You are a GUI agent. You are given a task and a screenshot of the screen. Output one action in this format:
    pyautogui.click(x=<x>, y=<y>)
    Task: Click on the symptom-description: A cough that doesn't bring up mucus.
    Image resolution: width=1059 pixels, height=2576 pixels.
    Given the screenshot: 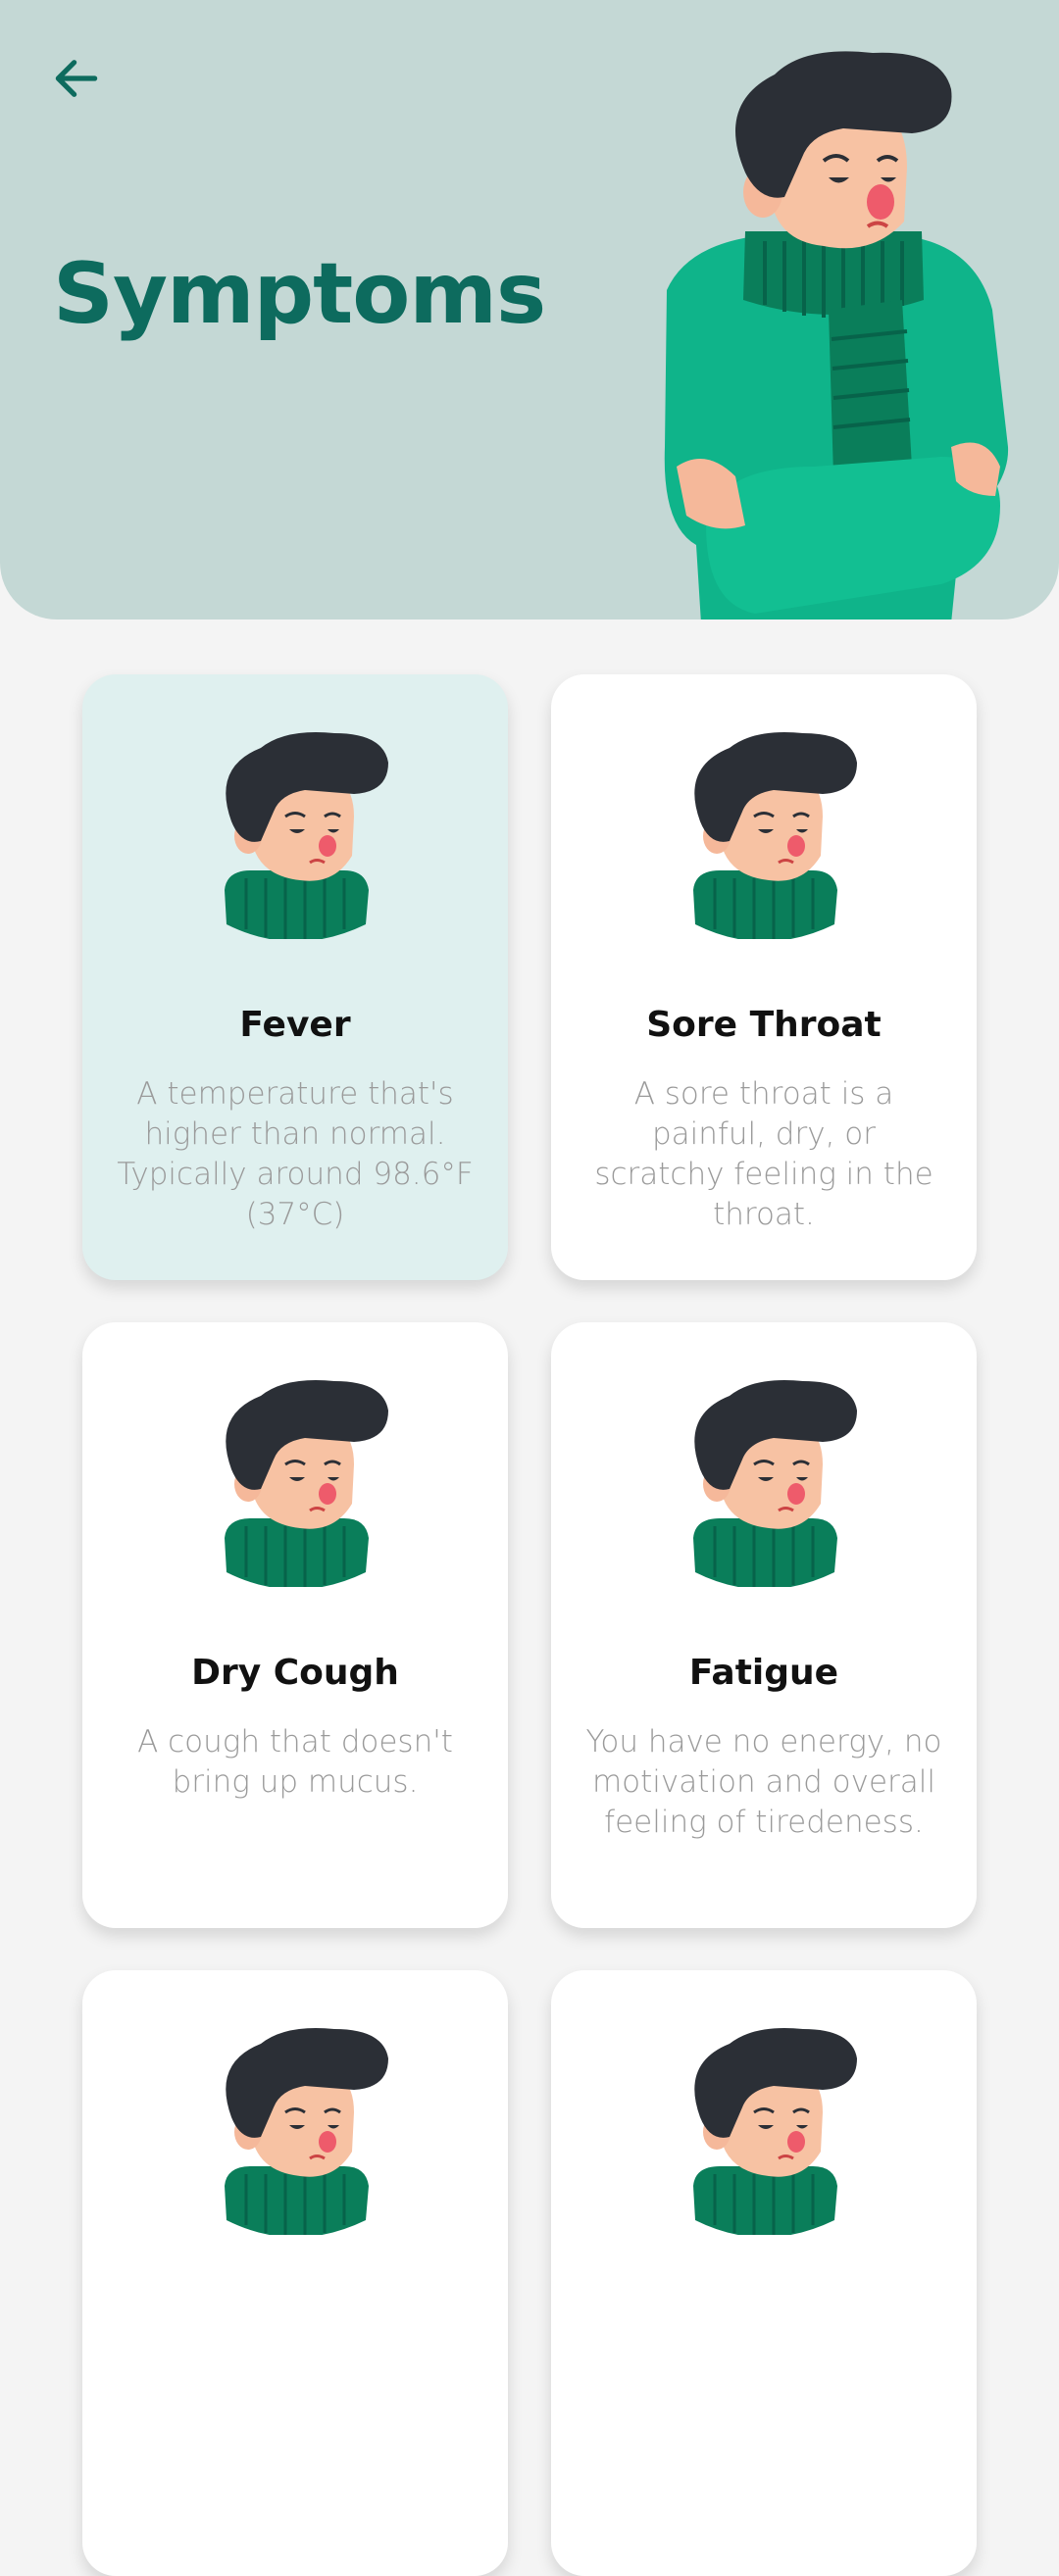 What is the action you would take?
    pyautogui.click(x=295, y=1762)
    